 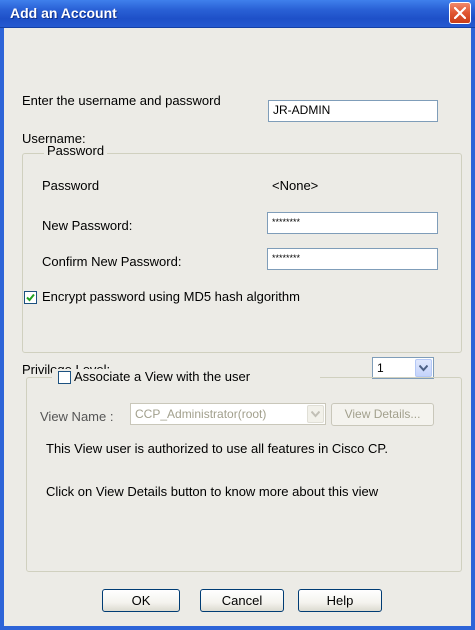 What do you see at coordinates (162, 376) in the screenshot?
I see `associate-view-label: Associate a View with the user` at bounding box center [162, 376].